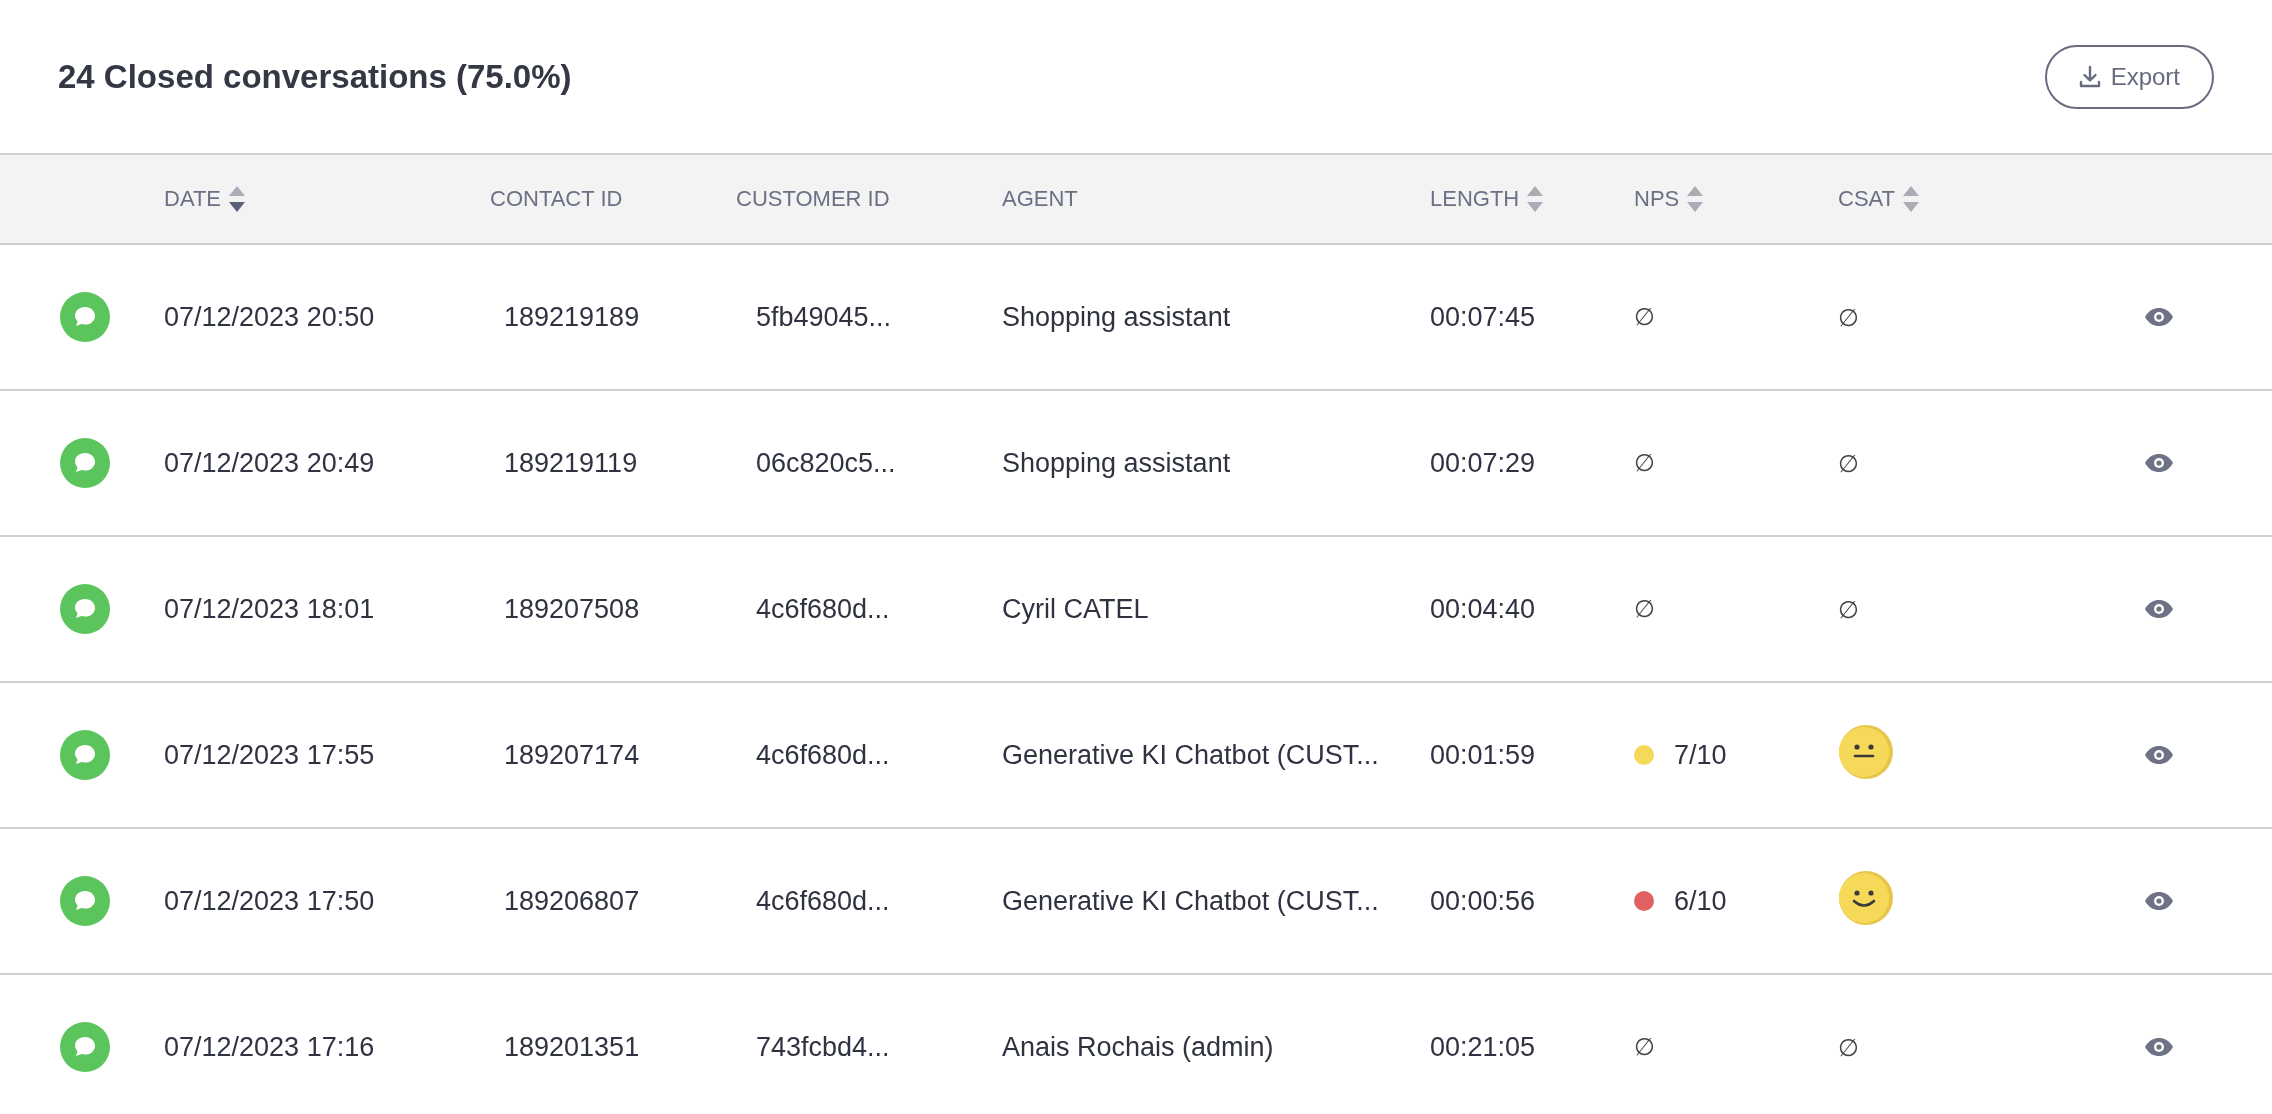 This screenshot has width=2272, height=1114. Describe the element at coordinates (556, 199) in the screenshot. I see `column-header: CONTACT ID` at that location.